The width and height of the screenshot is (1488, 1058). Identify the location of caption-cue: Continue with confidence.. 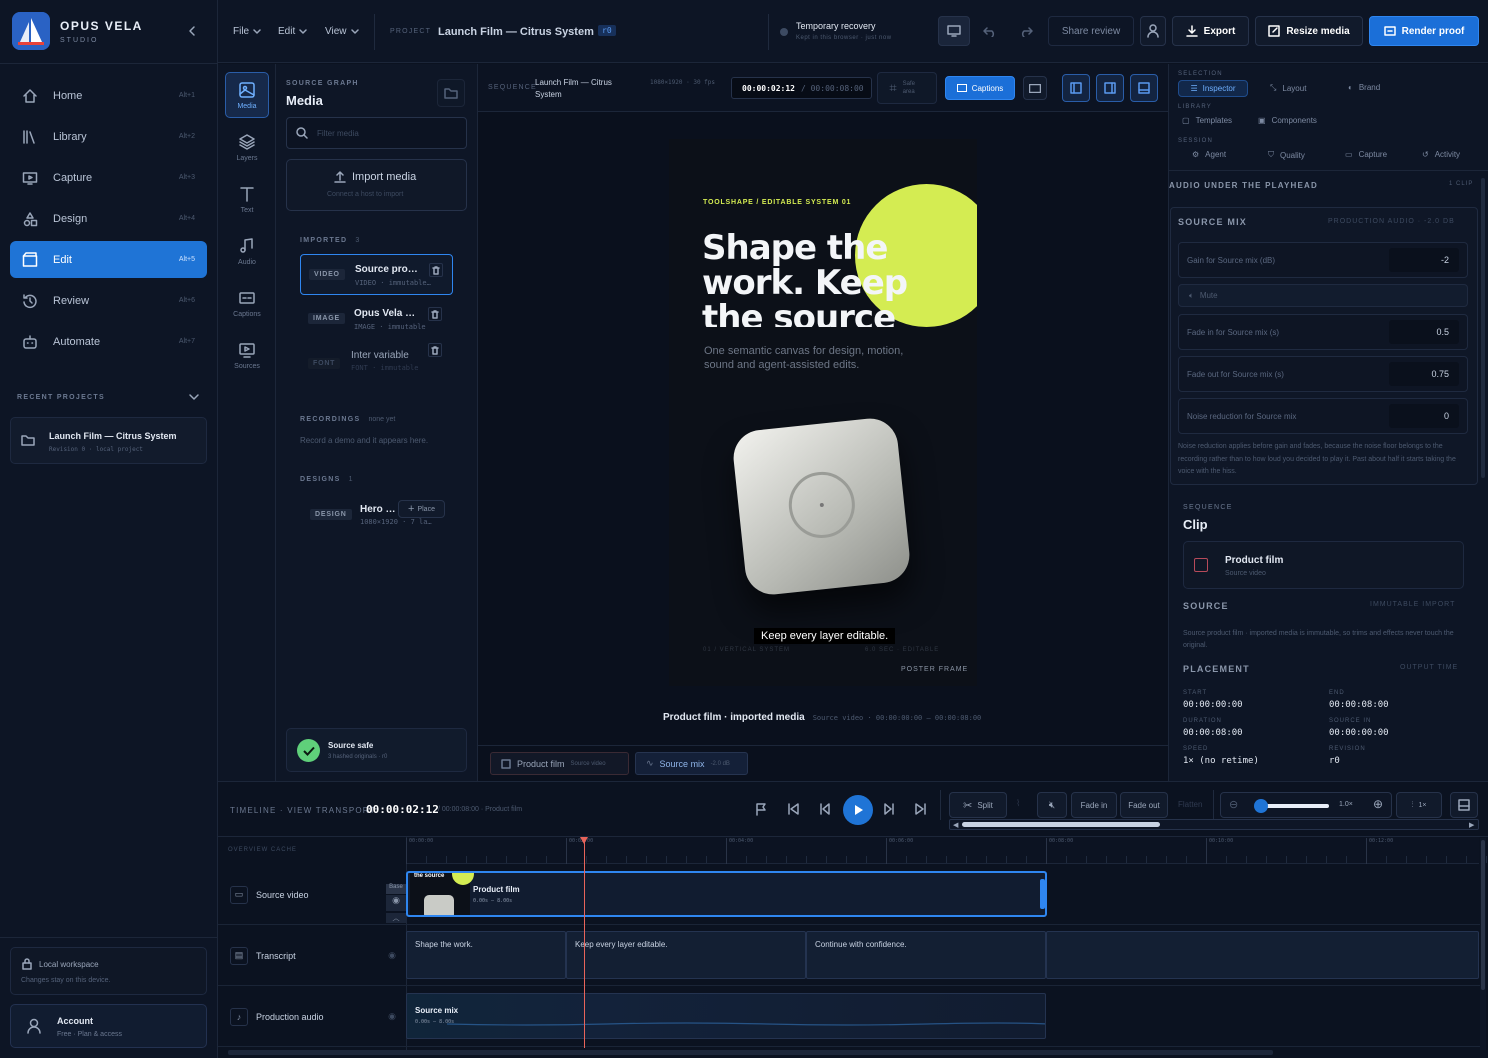
(926, 955).